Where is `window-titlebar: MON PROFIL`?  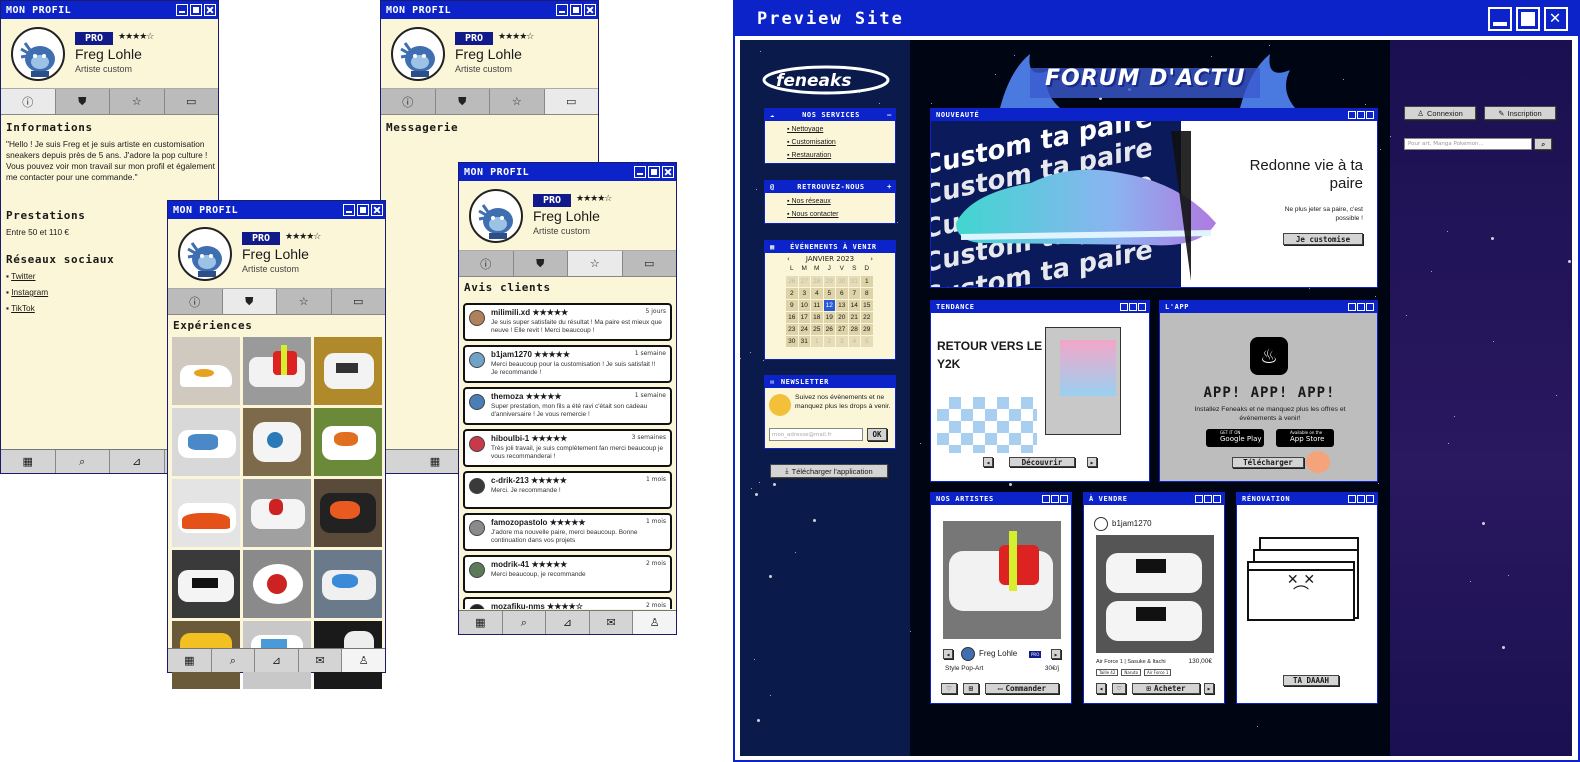
window-titlebar: MON PROFIL is located at coordinates (109, 10).